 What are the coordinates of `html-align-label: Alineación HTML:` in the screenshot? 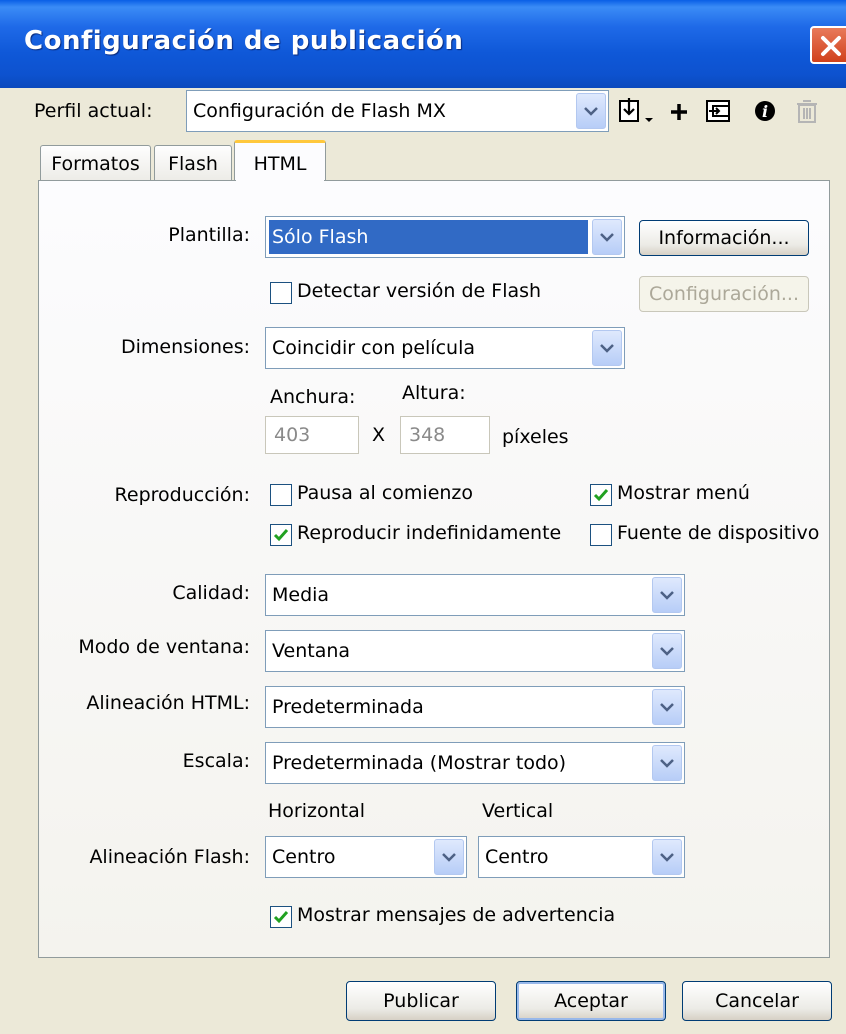 It's located at (168, 703).